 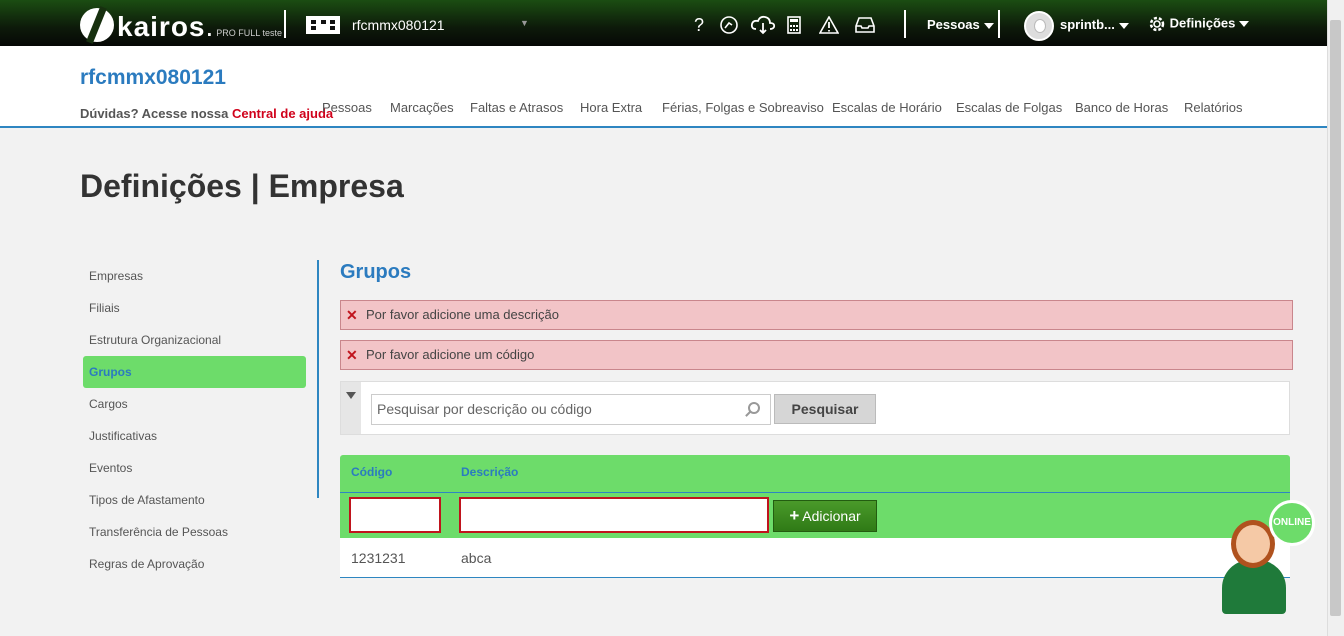 What do you see at coordinates (763, 25) in the screenshot?
I see `cloud-download-icon` at bounding box center [763, 25].